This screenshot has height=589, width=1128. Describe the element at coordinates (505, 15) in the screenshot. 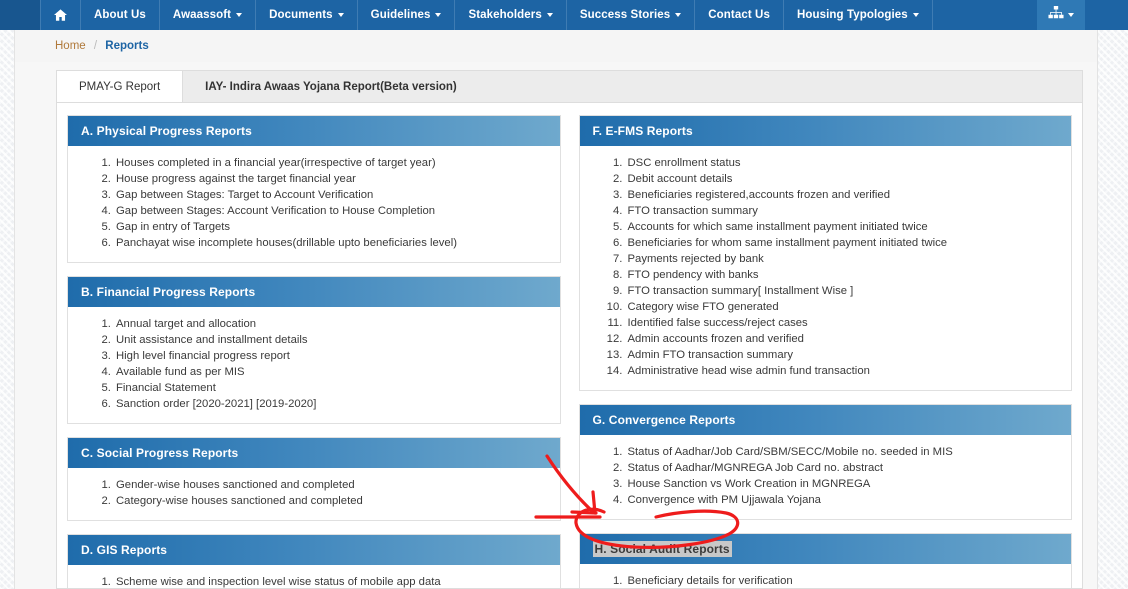

I see `nav-item-label: Stakeholders` at that location.